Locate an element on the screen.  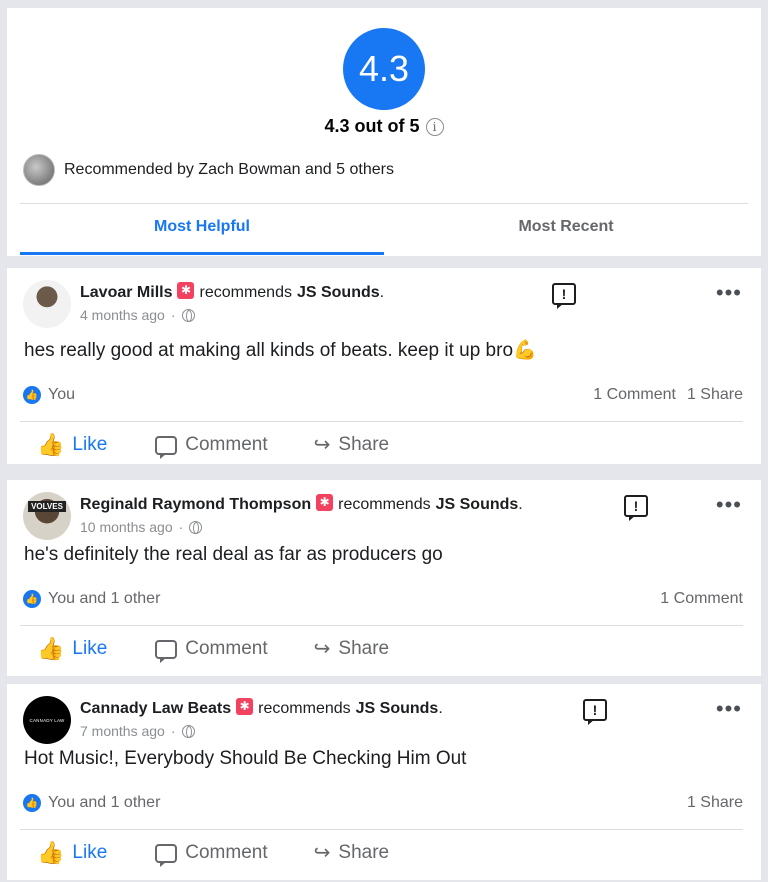
review-meta: 4 months ago · is located at coordinates (137, 315).